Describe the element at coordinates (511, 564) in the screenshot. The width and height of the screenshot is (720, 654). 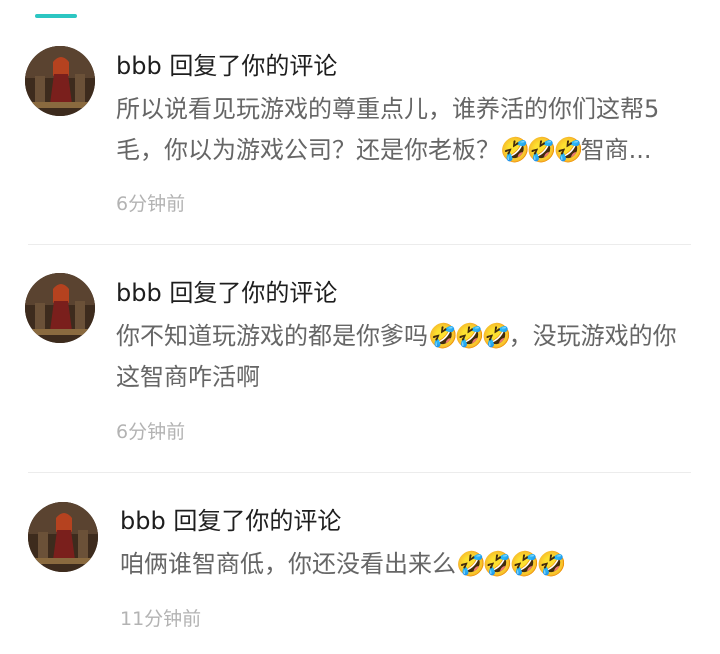
I see `laugh-cry-emoji-icon: 🤣🤣🤣🤣` at that location.